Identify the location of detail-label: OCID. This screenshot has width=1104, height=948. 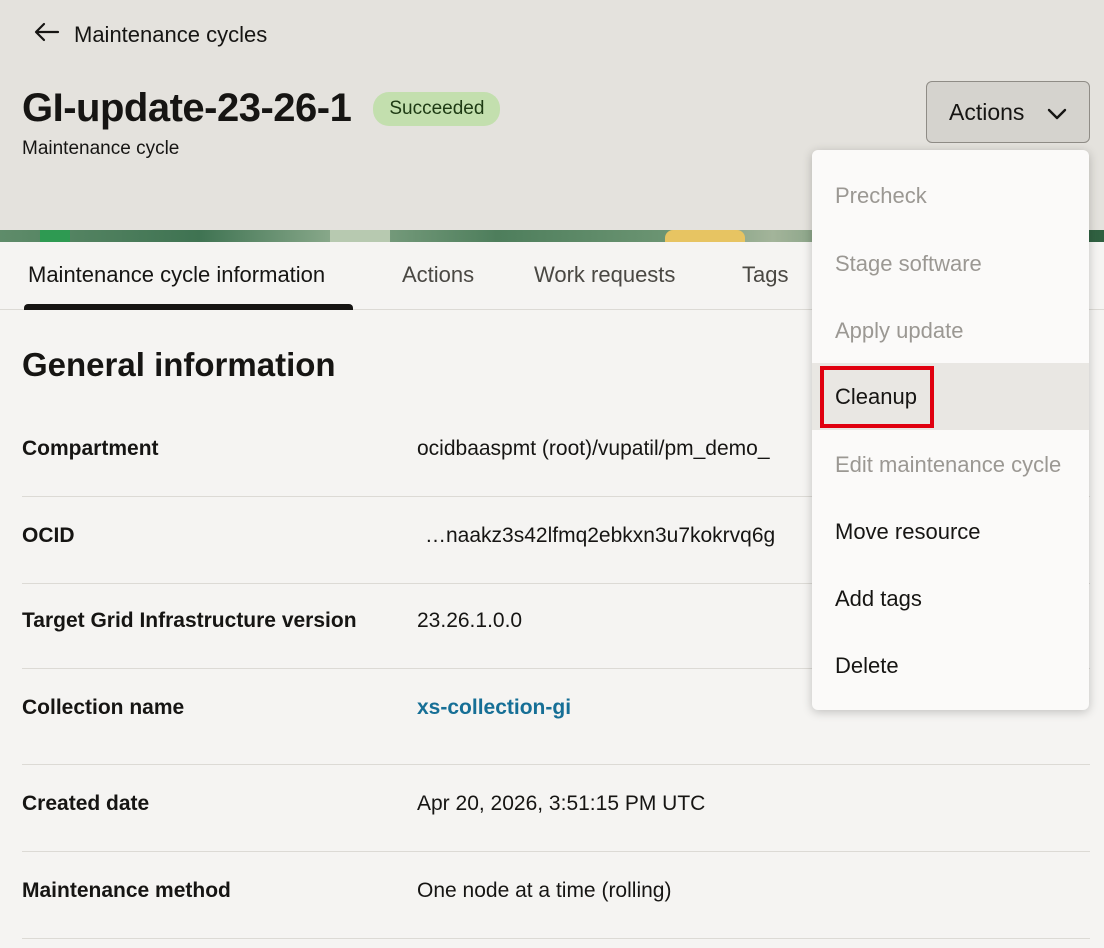
(48, 535).